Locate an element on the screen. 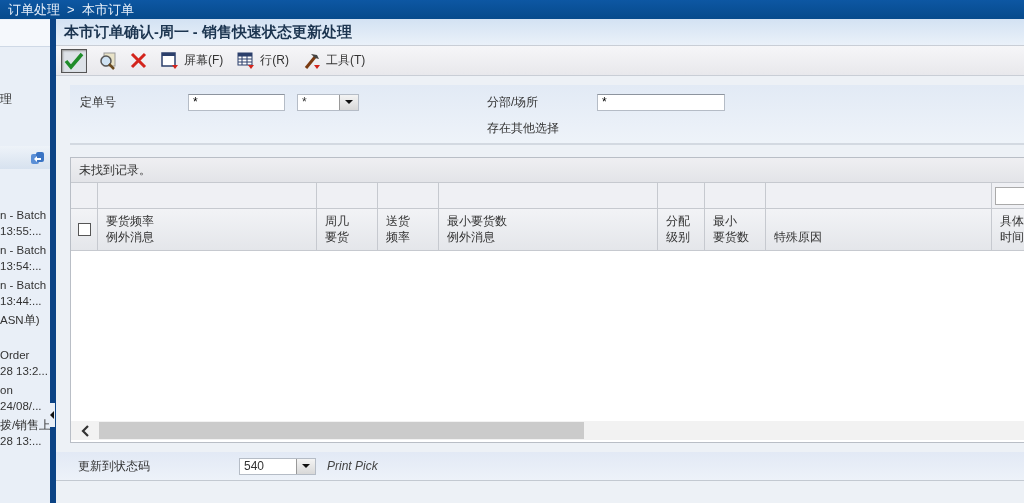 Image resolution: width=1024 pixels, height=503 pixels. breadcrumb-link: 订单处理 is located at coordinates (34, 9).